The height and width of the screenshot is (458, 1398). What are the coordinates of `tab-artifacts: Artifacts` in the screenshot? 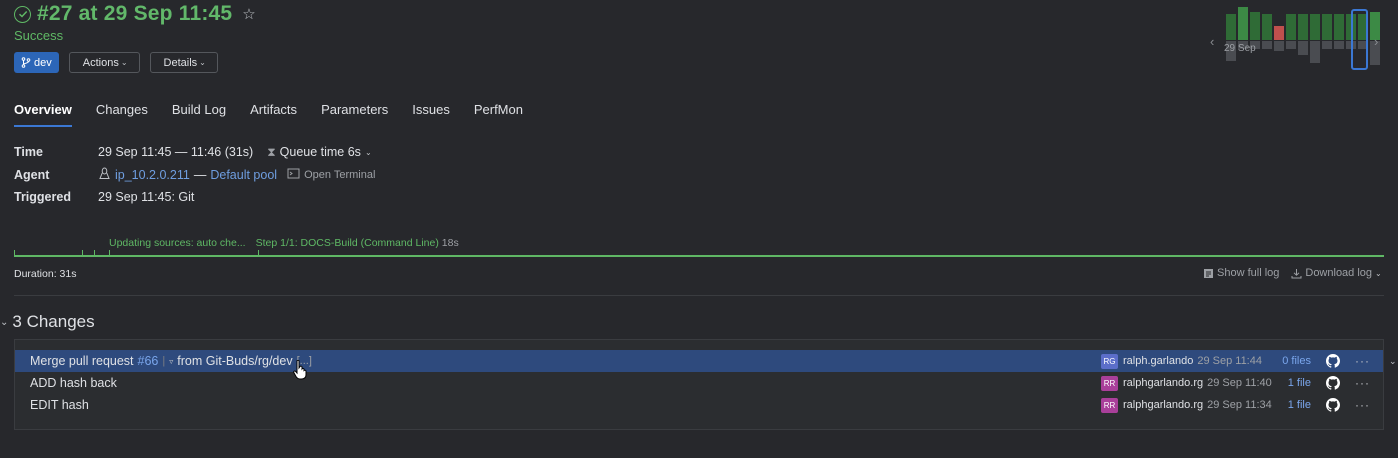 It's located at (273, 114).